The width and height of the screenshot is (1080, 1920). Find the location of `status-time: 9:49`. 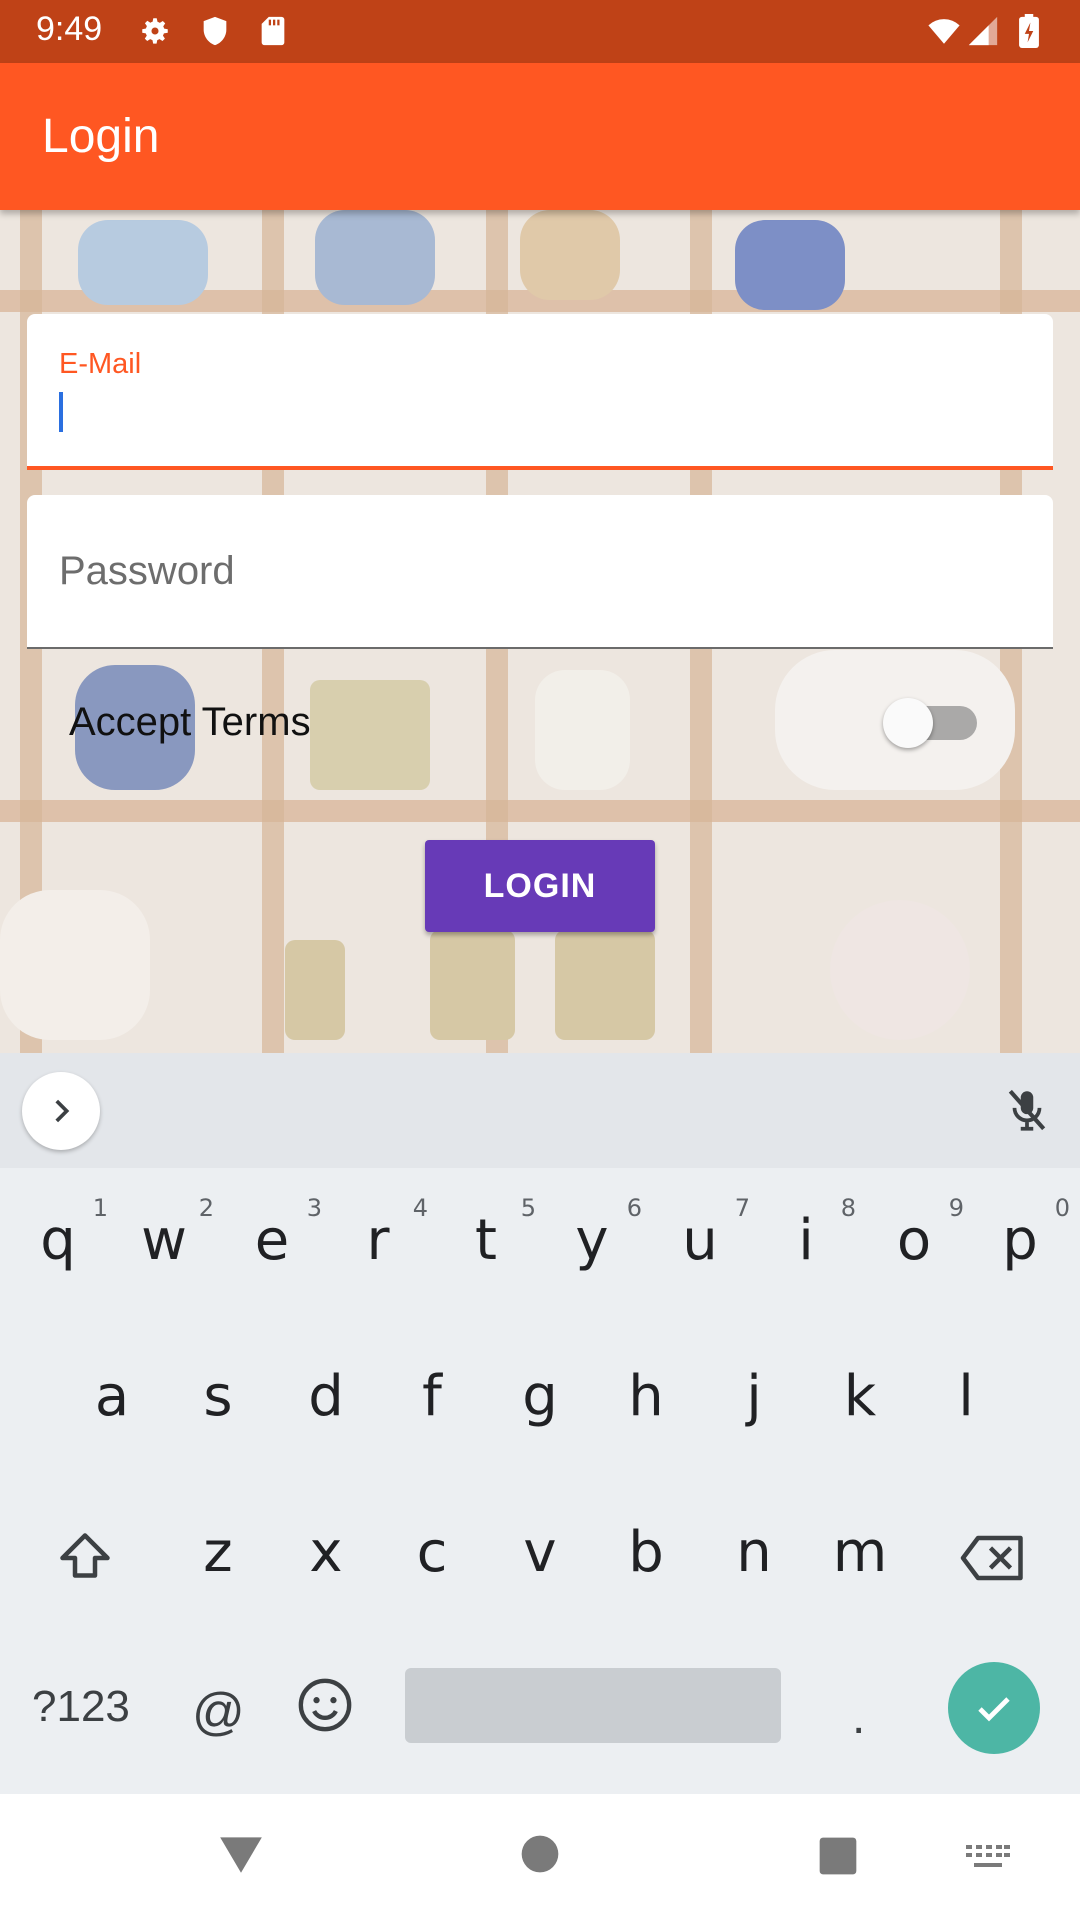

status-time: 9:49 is located at coordinates (69, 29).